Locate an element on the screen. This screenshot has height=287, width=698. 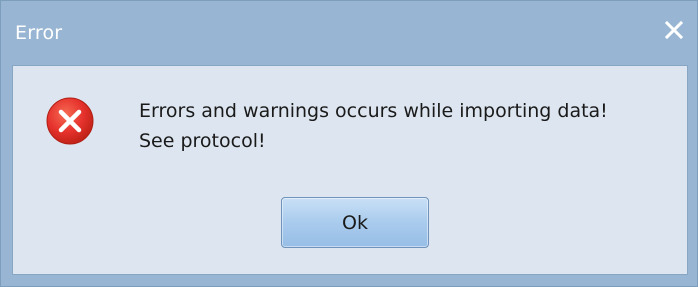
close-button is located at coordinates (674, 30).